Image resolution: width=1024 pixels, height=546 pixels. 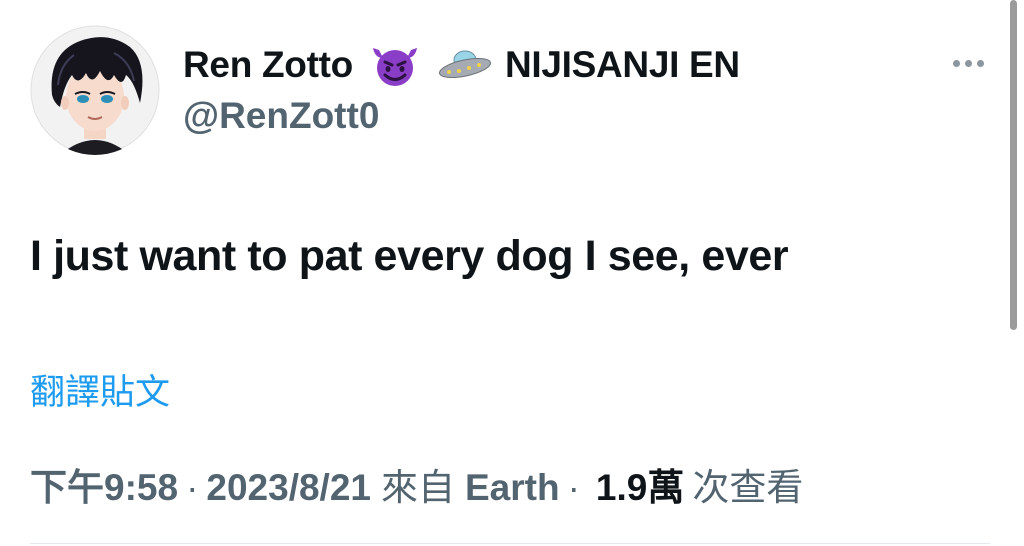 I want to click on avatar-image, so click(x=95, y=90).